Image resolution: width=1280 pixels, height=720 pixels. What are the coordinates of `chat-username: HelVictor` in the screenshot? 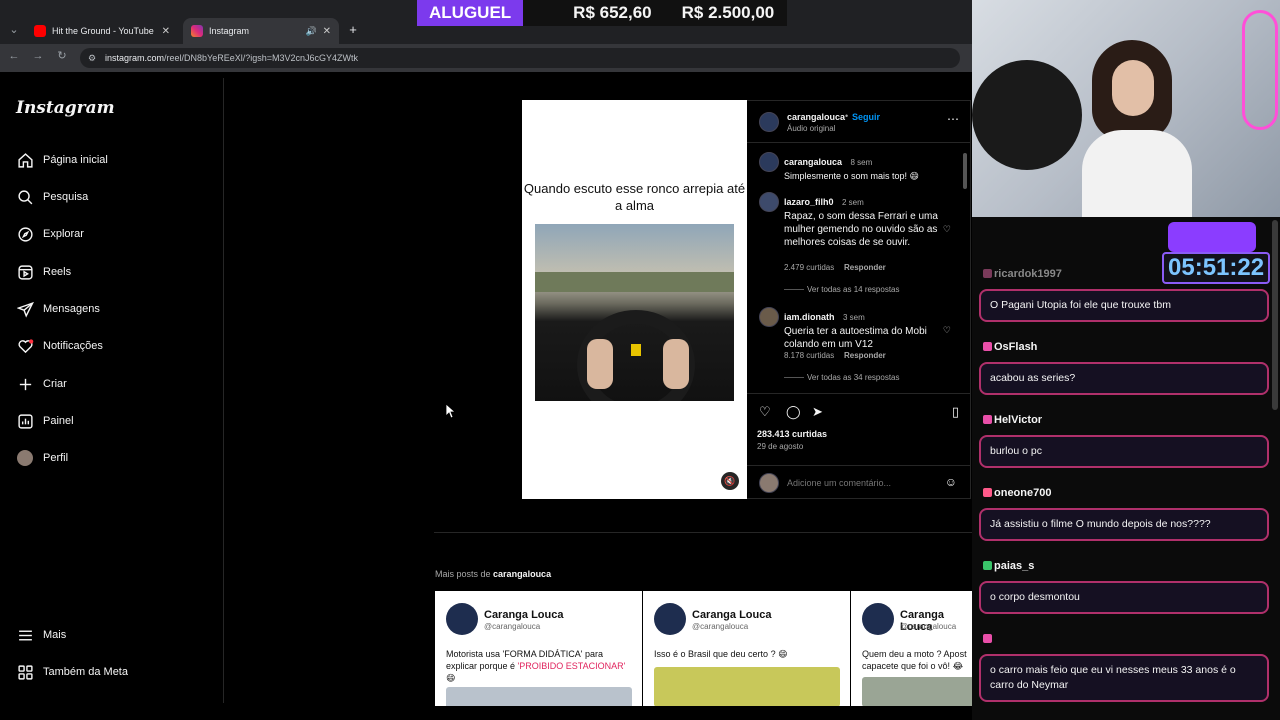 It's located at (1012, 420).